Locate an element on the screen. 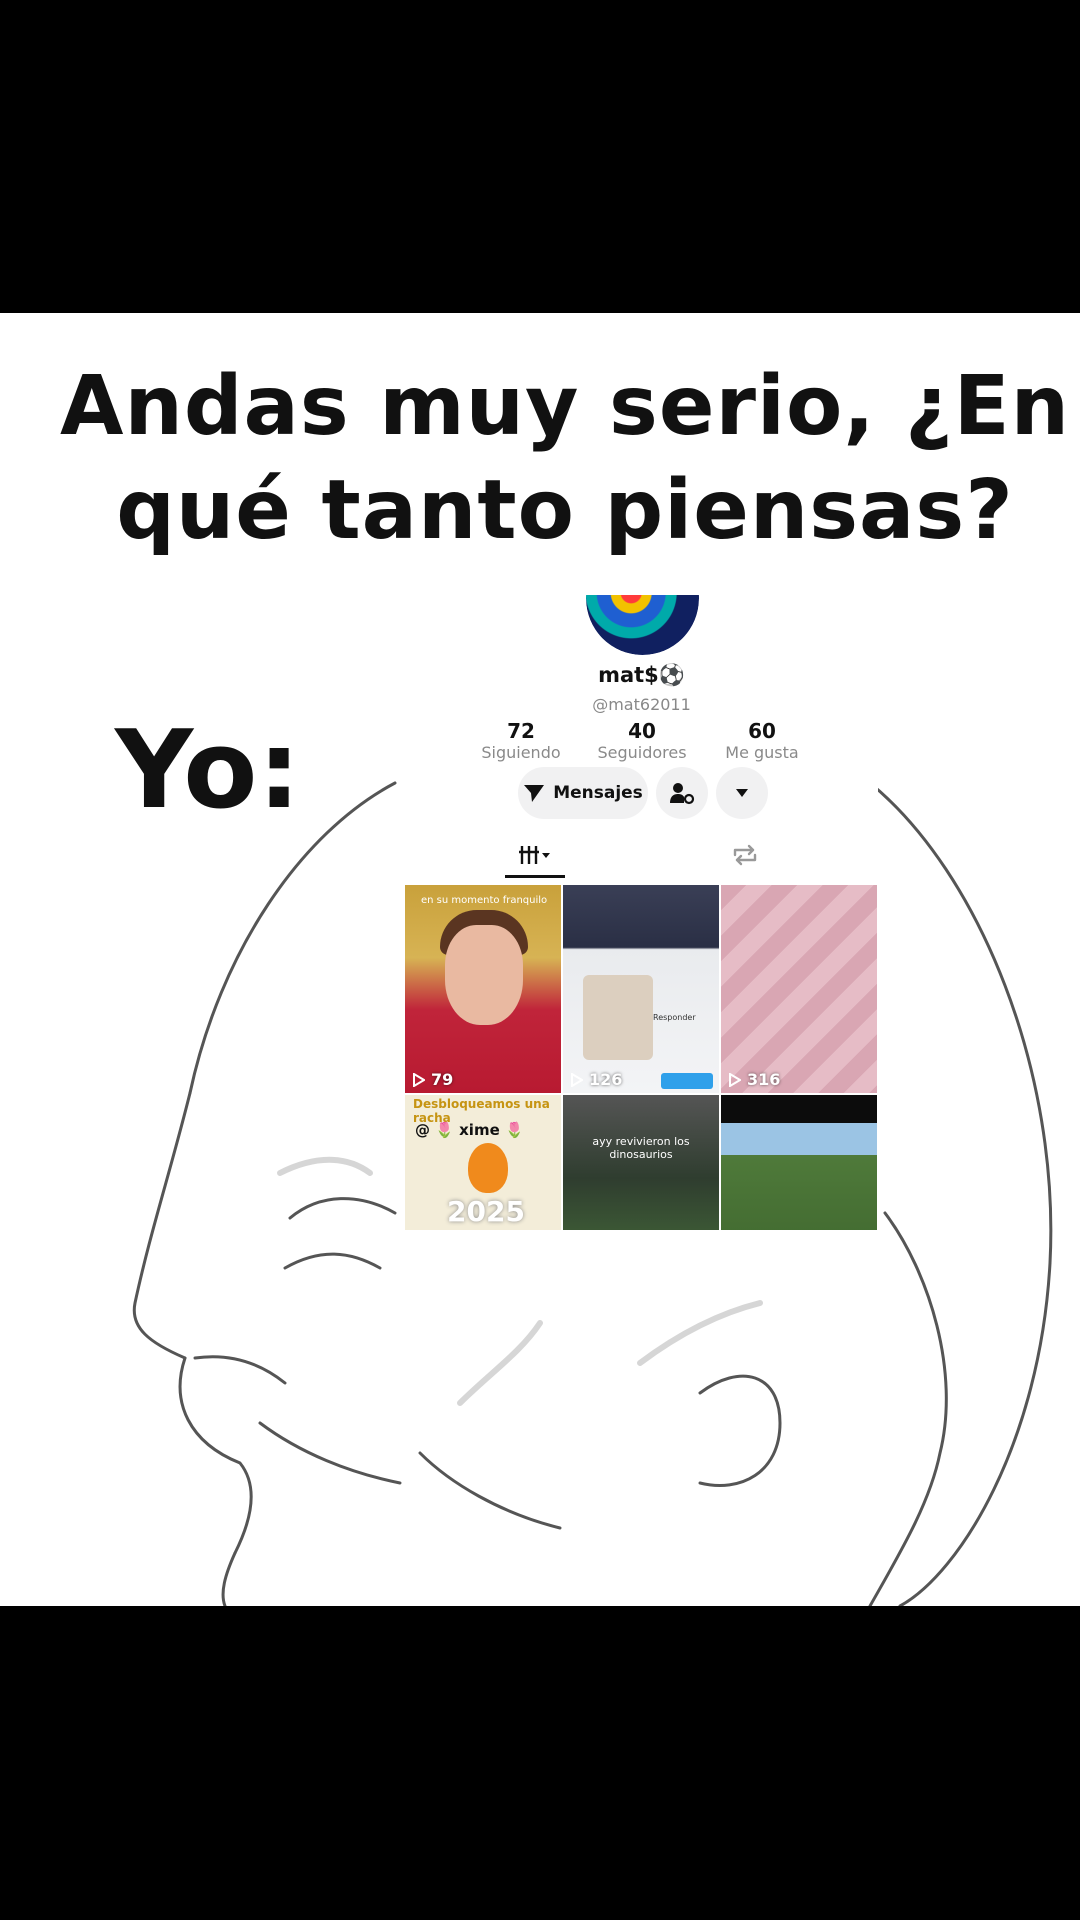 The image size is (1080, 1920). add-friend-button is located at coordinates (682, 793).